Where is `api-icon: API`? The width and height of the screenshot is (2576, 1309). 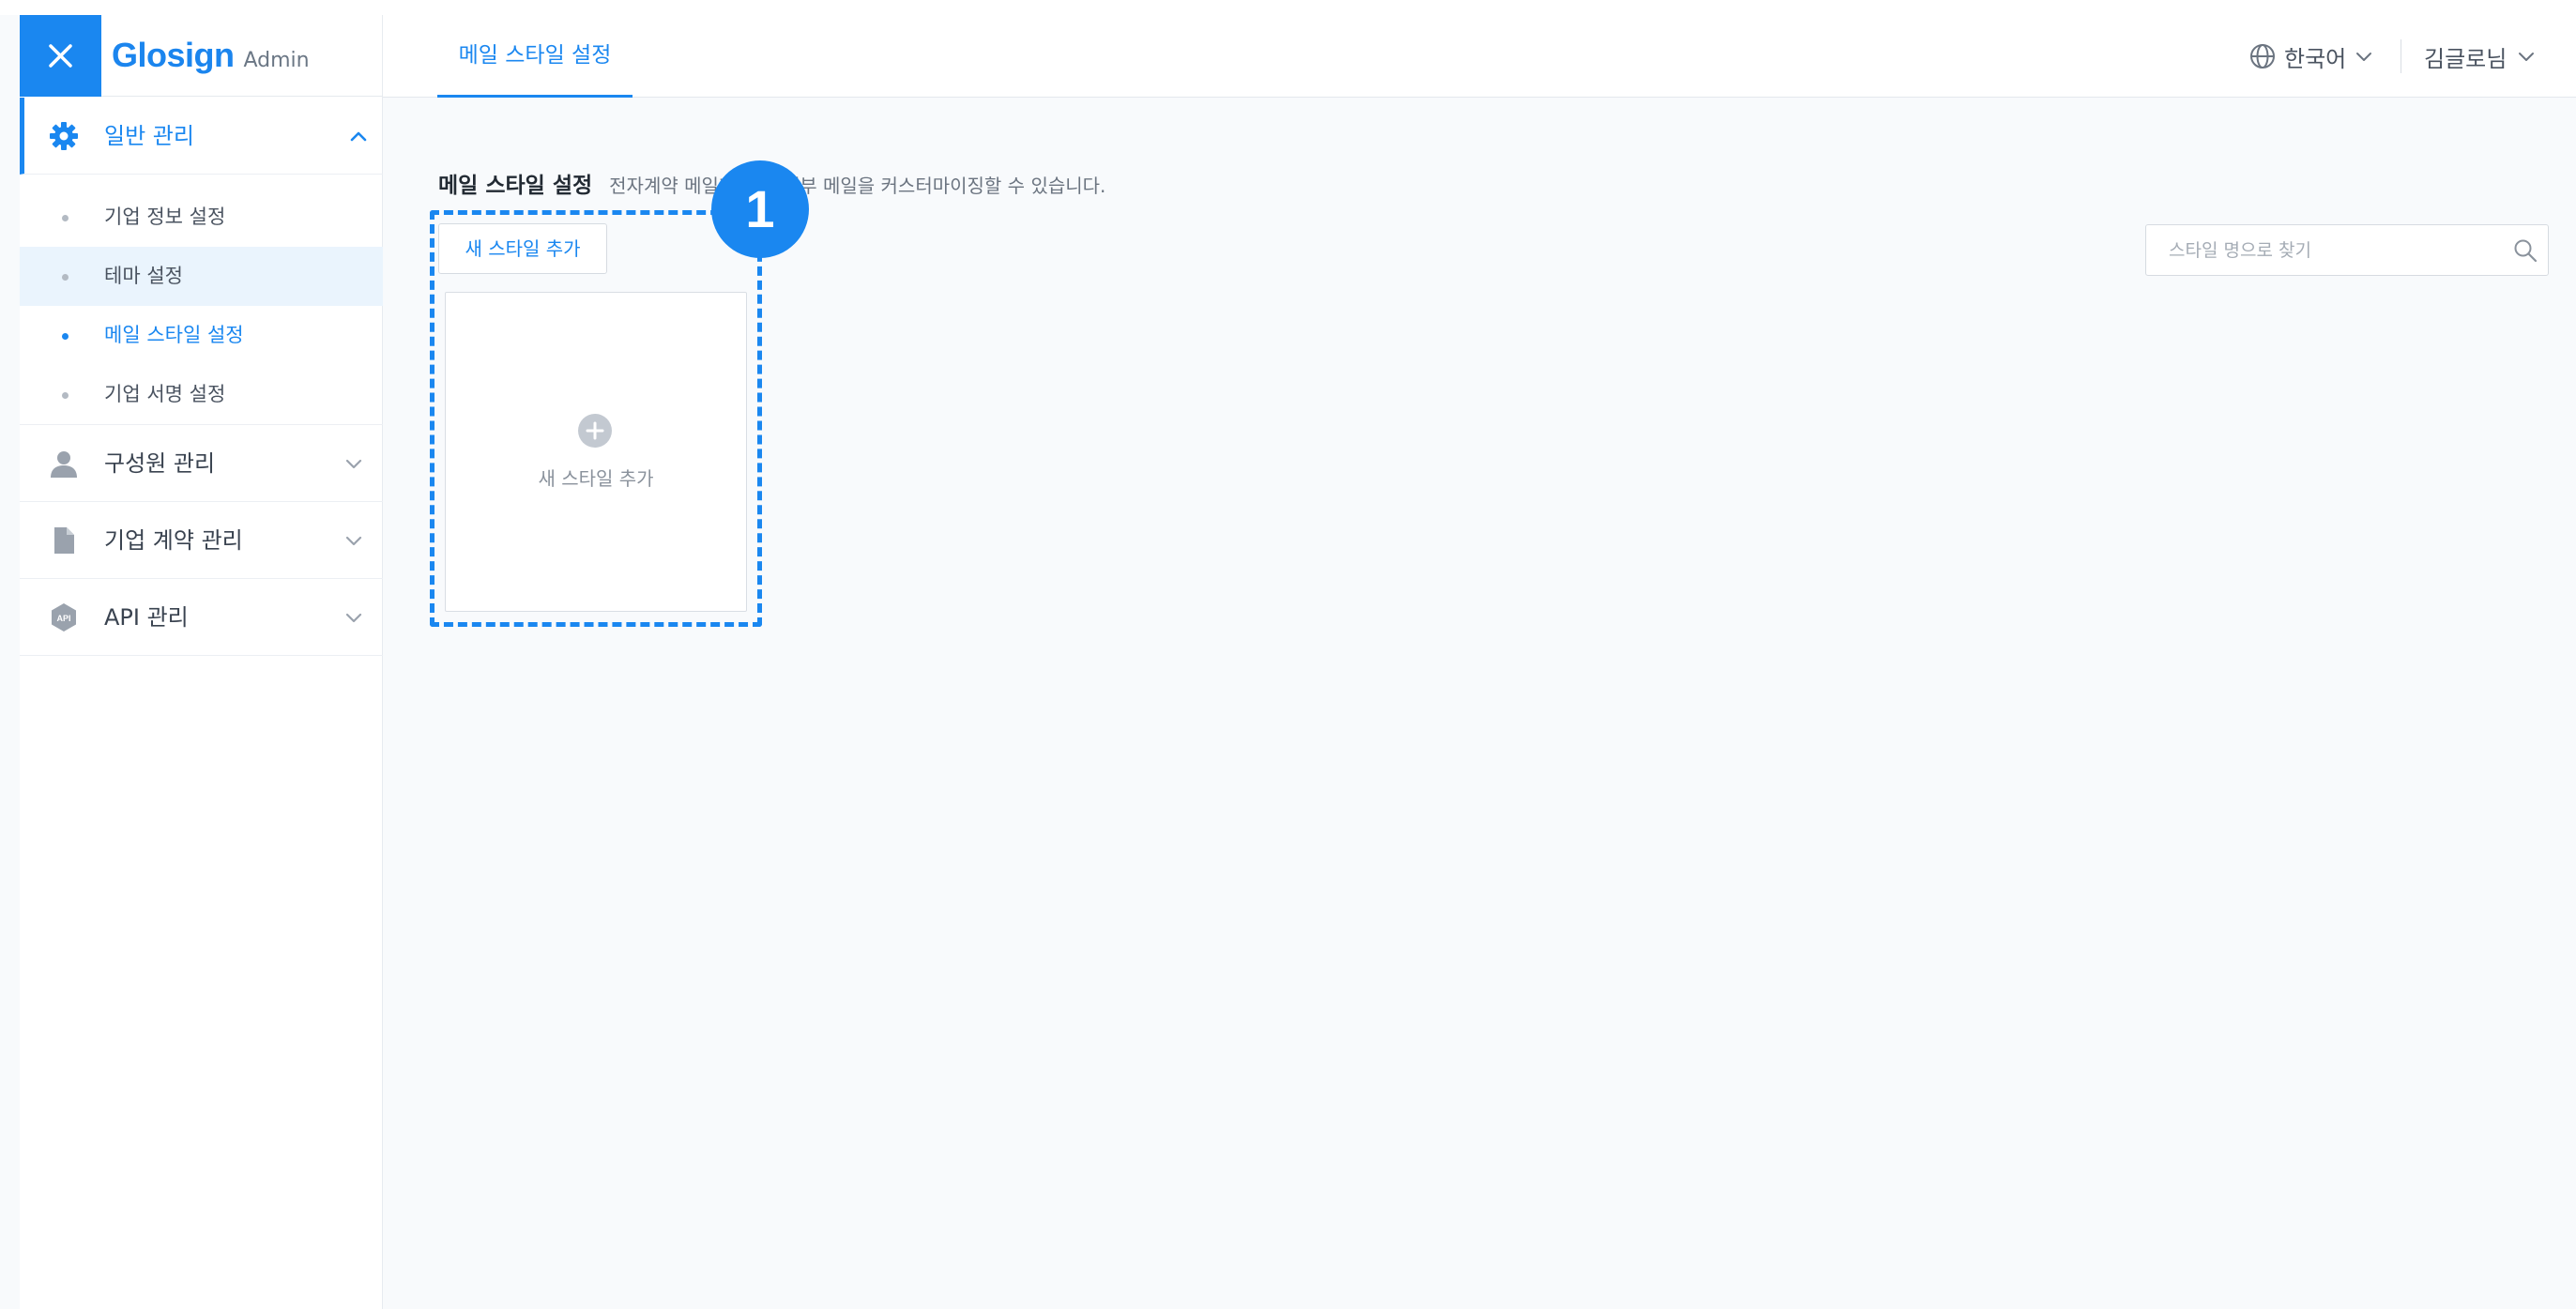 api-icon: API is located at coordinates (64, 617).